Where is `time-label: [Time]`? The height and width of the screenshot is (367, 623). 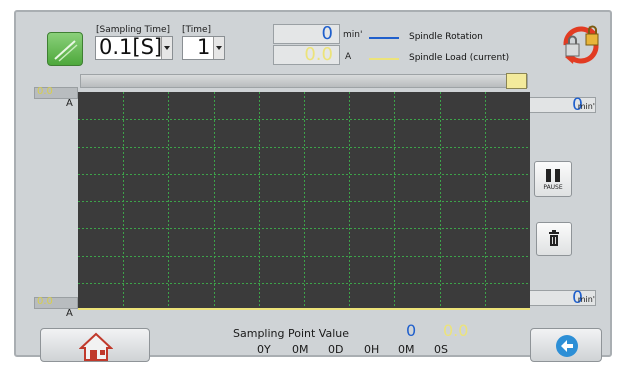
time-label: [Time] is located at coordinates (197, 30).